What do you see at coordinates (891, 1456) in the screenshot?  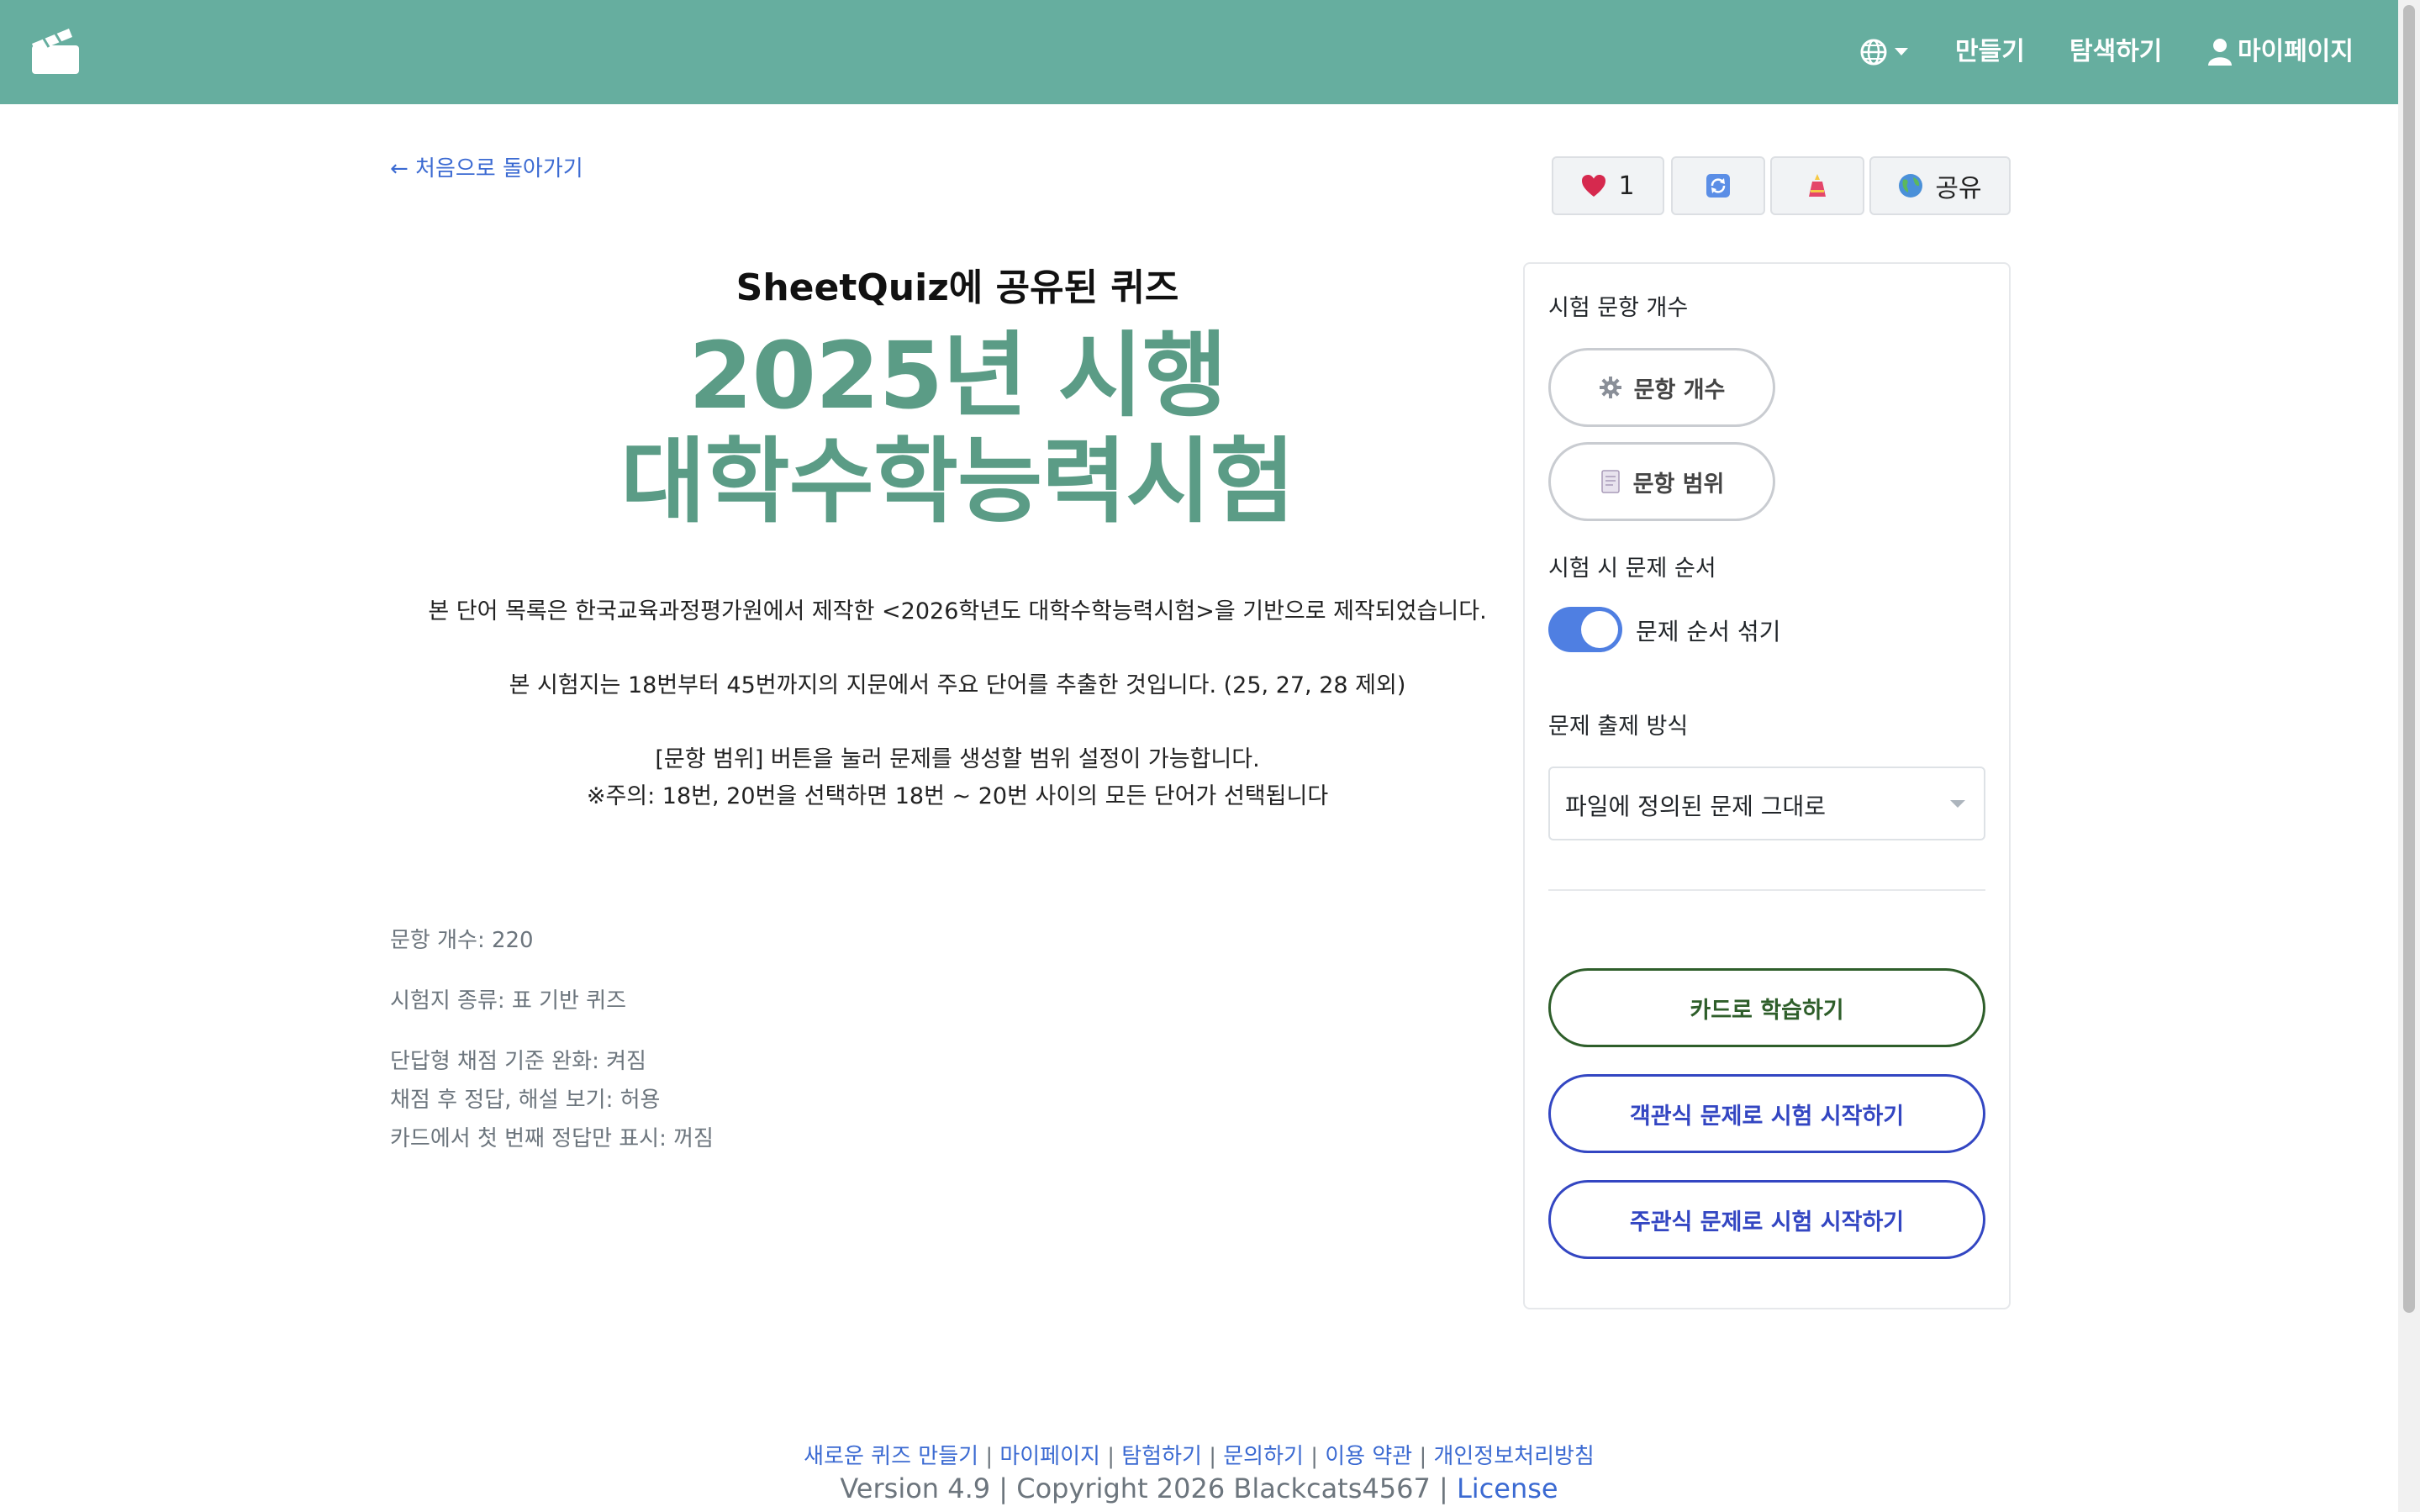 I see `footer-link-new-quiz: 새로운 퀴즈 만들기` at bounding box center [891, 1456].